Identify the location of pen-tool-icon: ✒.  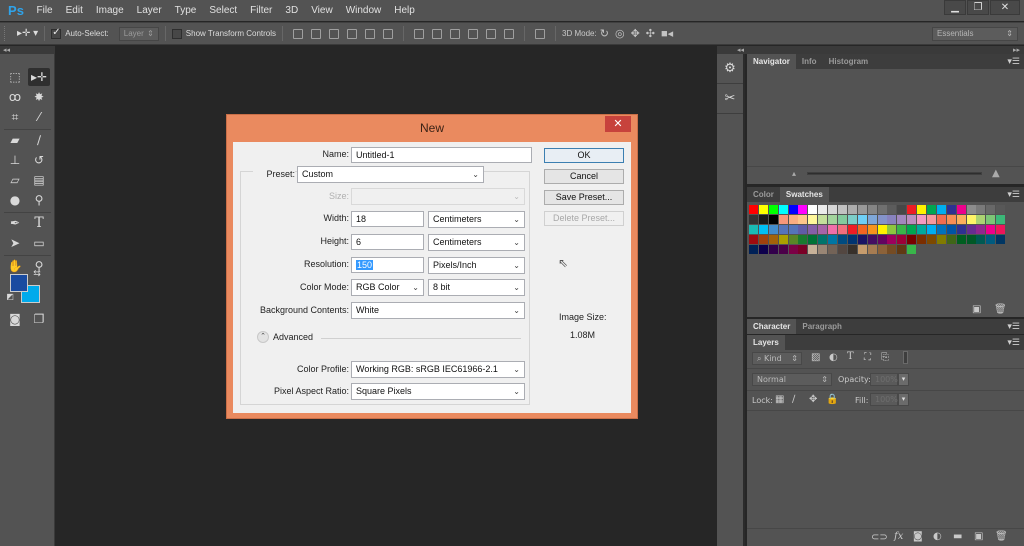
(15, 223).